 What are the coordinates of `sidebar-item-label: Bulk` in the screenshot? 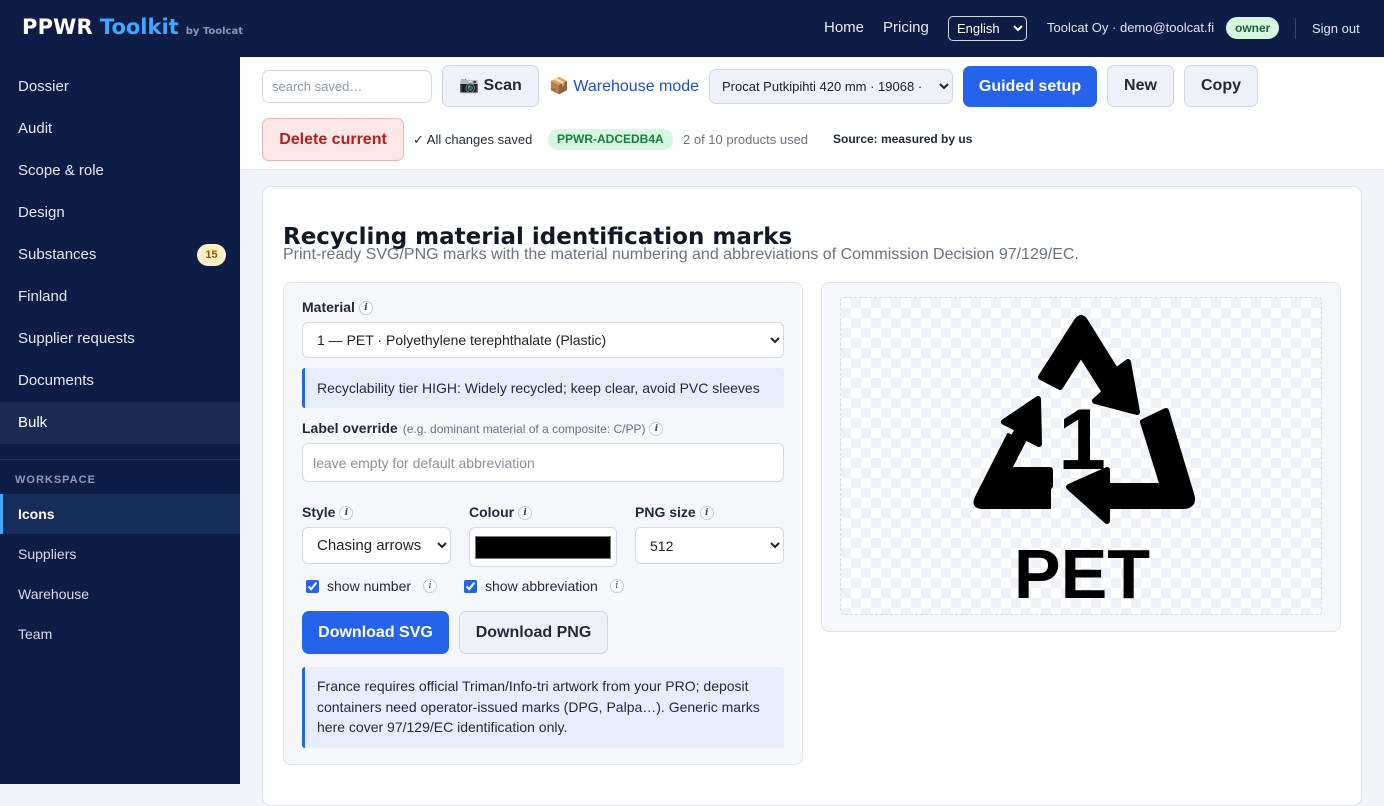 It's located at (33, 422).